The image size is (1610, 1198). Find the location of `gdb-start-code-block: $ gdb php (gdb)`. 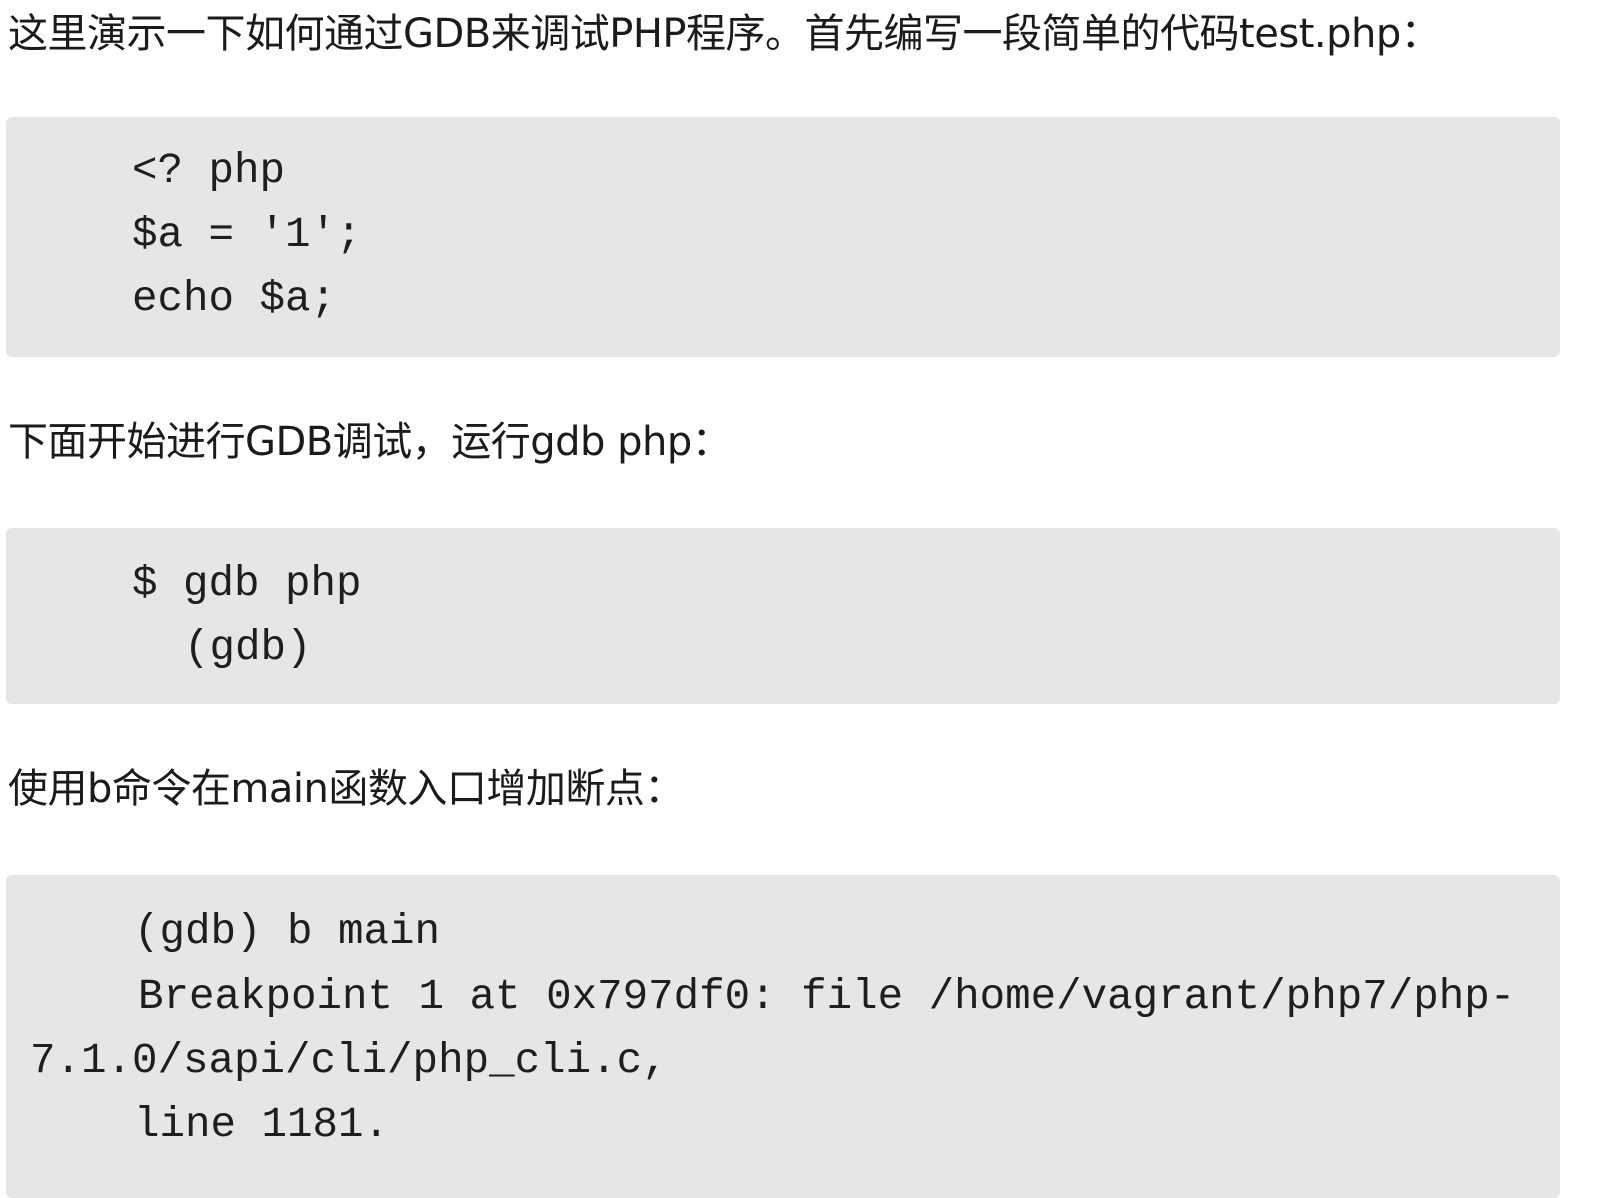

gdb-start-code-block: $ gdb php (gdb) is located at coordinates (783, 616).